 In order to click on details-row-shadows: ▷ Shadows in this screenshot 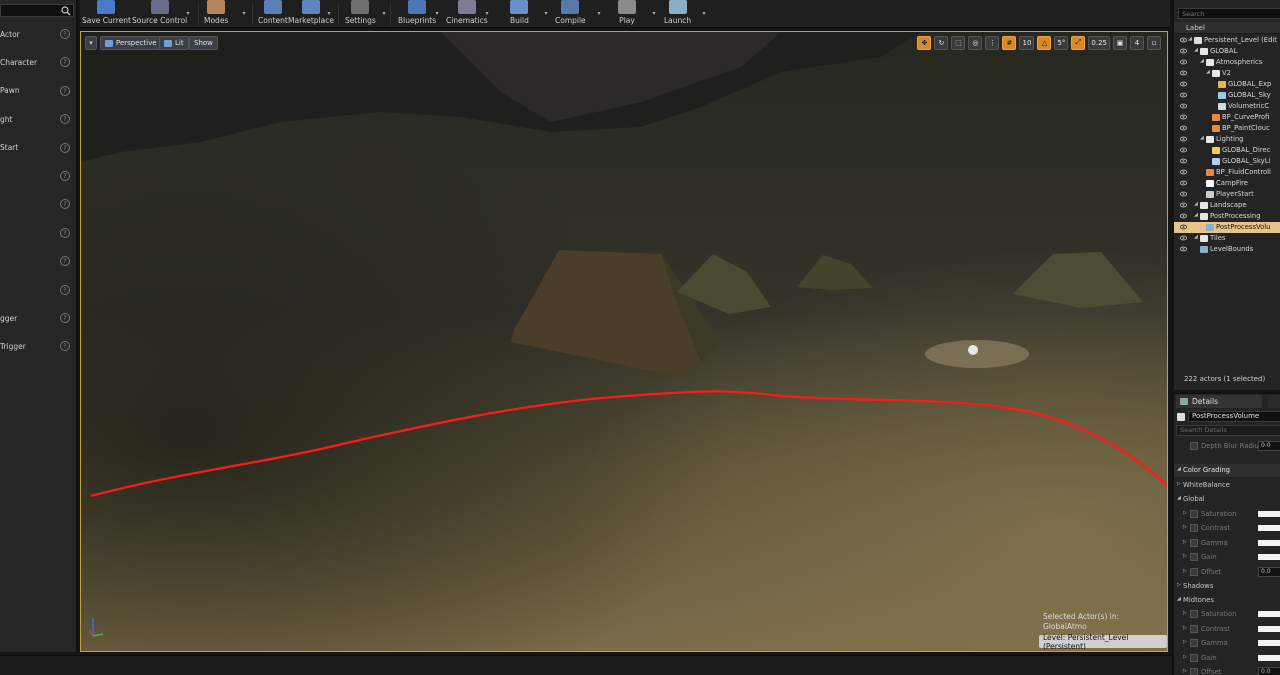, I will do `click(1227, 586)`.